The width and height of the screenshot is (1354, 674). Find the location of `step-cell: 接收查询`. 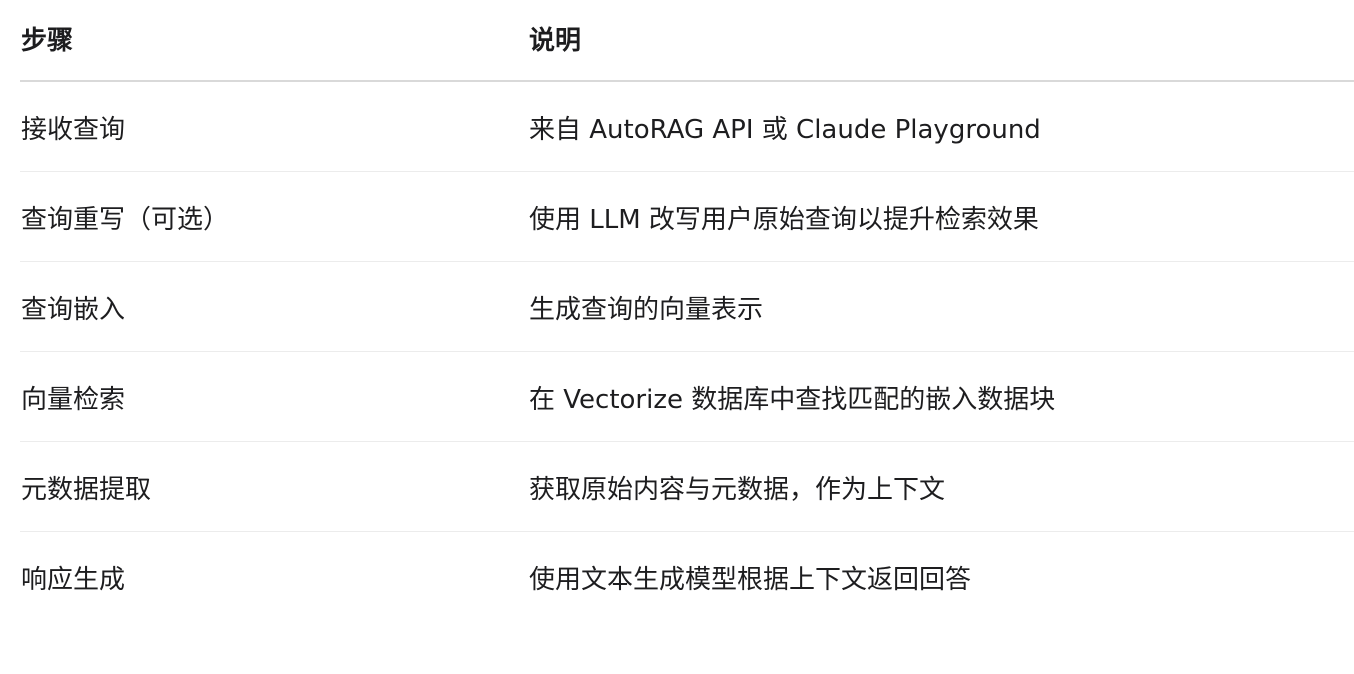

step-cell: 接收查询 is located at coordinates (73, 129).